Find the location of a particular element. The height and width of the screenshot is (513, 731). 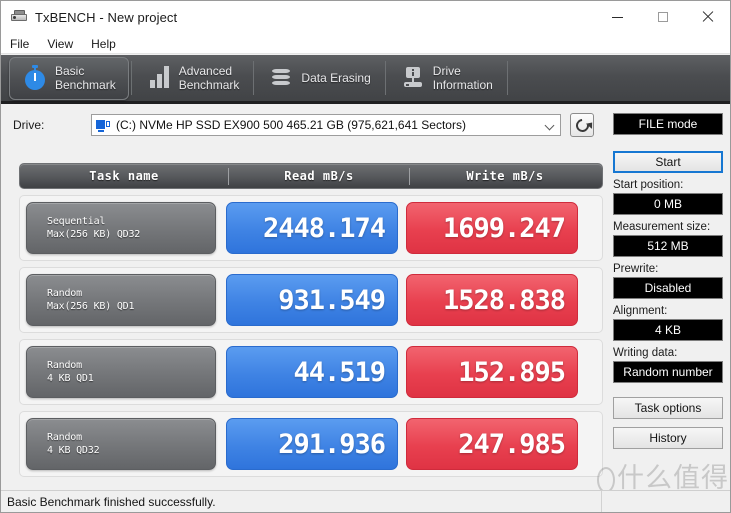

tab-data-erasing: Data Erasing is located at coordinates (319, 78).